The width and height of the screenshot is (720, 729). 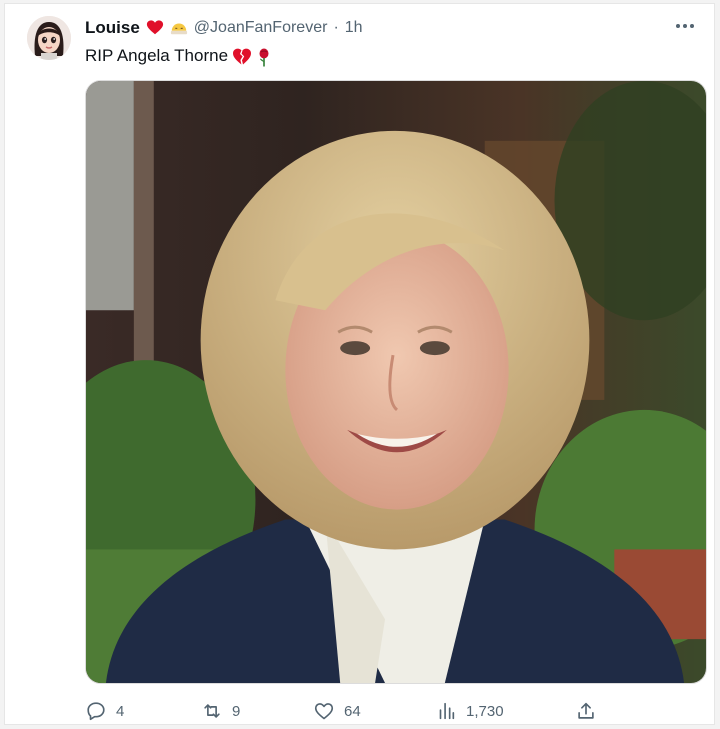 I want to click on share-upload-icon, so click(x=586, y=710).